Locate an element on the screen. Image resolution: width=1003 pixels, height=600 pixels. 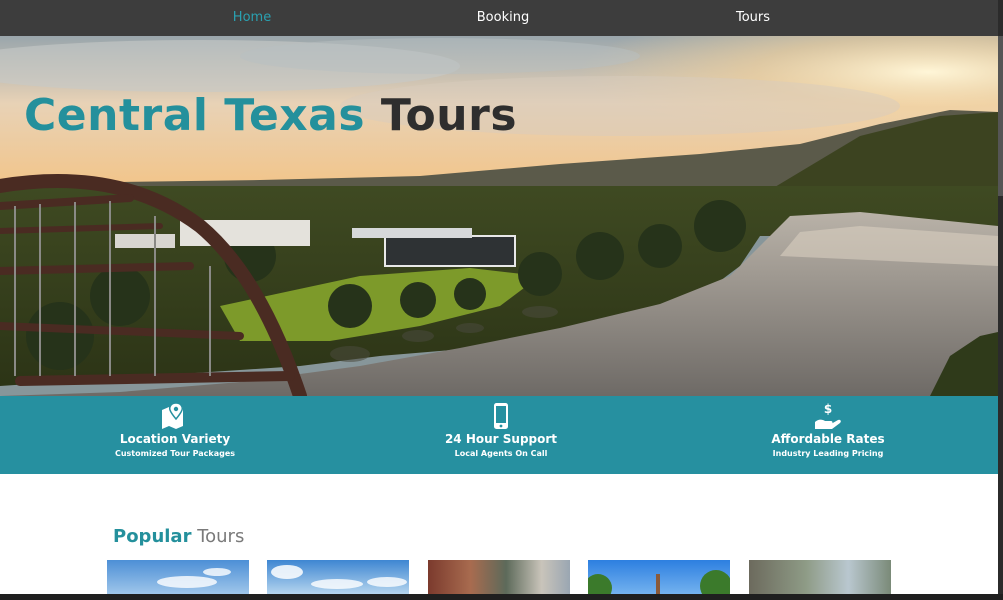
hero-title-part1: Central Texas is located at coordinates (195, 115).